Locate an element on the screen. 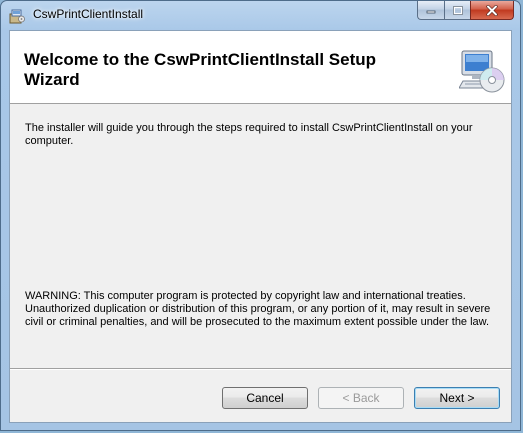 The width and height of the screenshot is (523, 433). minimize-button is located at coordinates (430, 10).